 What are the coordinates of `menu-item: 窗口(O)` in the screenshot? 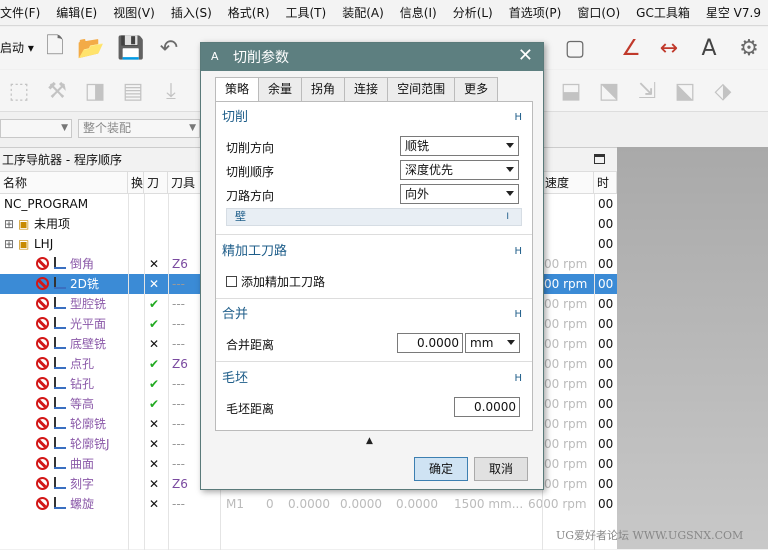 It's located at (598, 12).